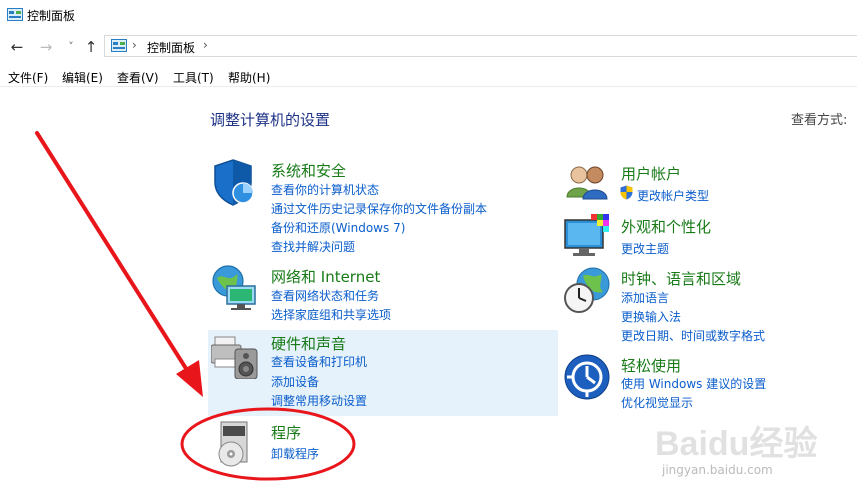  I want to click on category-title: 轻松使用, so click(651, 365).